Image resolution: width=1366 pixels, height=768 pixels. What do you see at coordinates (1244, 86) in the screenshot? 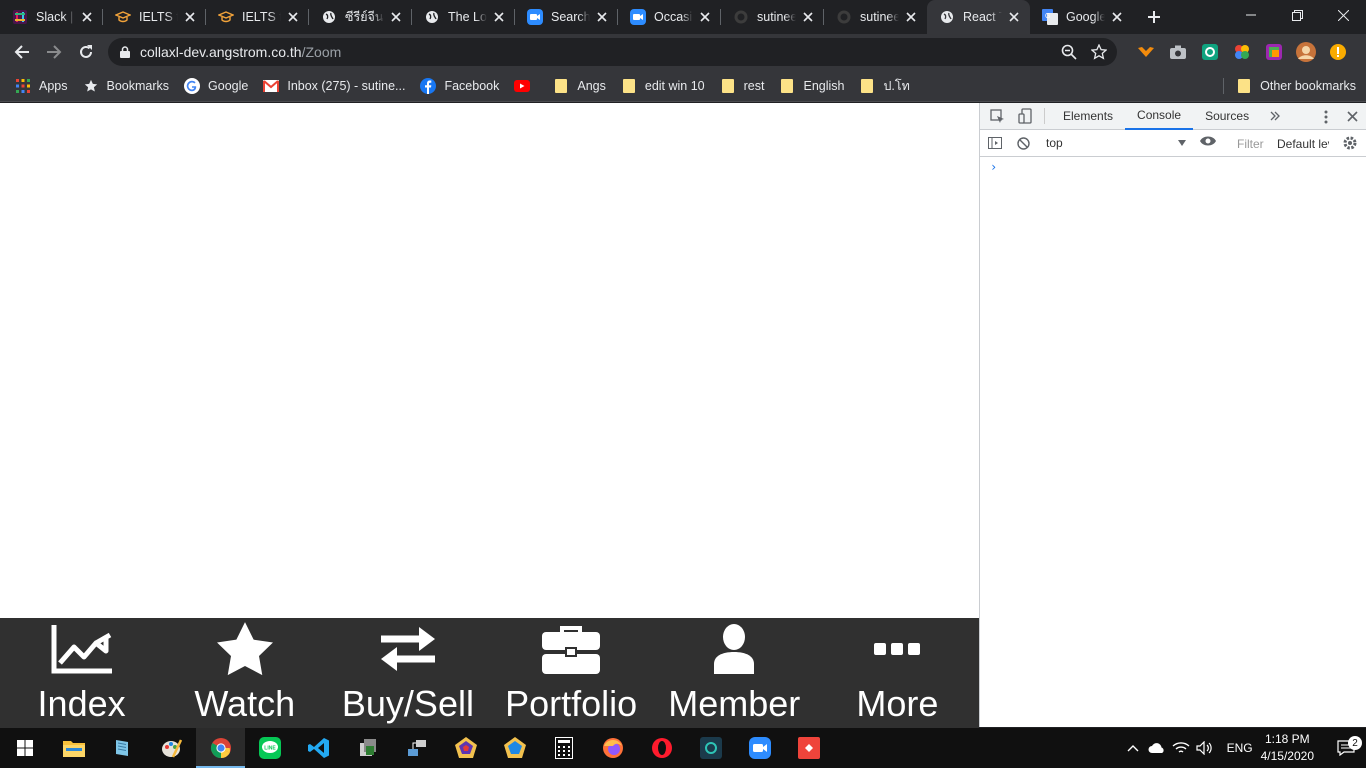
I see `folder-icon` at bounding box center [1244, 86].